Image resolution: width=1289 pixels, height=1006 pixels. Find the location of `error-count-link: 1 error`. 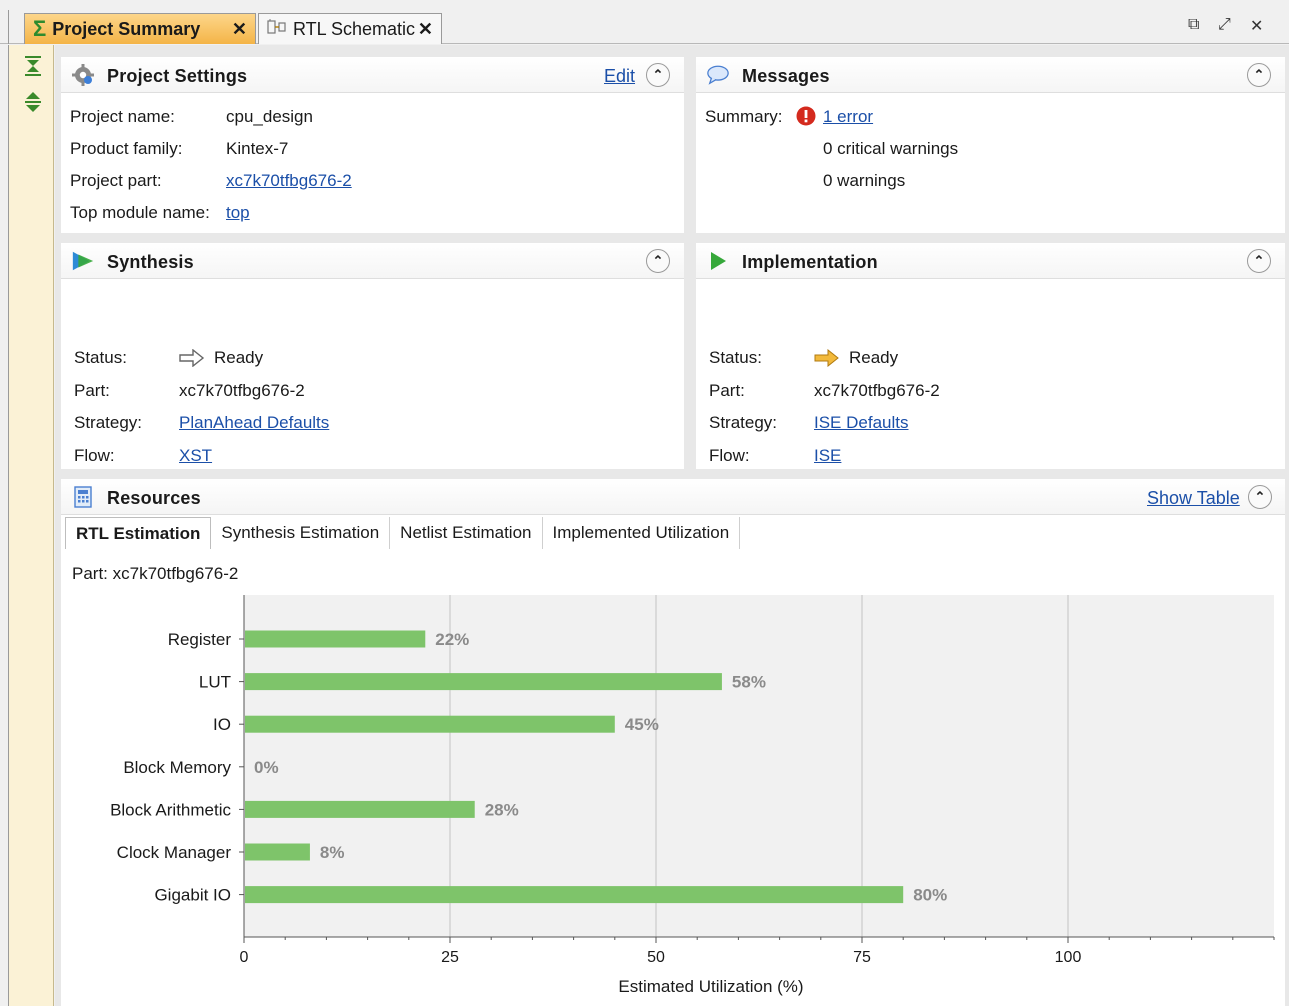

error-count-link: 1 error is located at coordinates (848, 117).